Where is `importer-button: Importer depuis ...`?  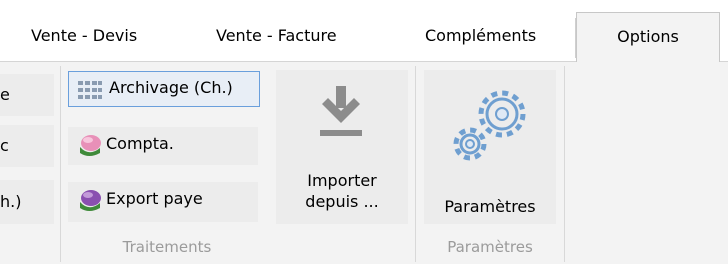 importer-button: Importer depuis ... is located at coordinates (342, 147).